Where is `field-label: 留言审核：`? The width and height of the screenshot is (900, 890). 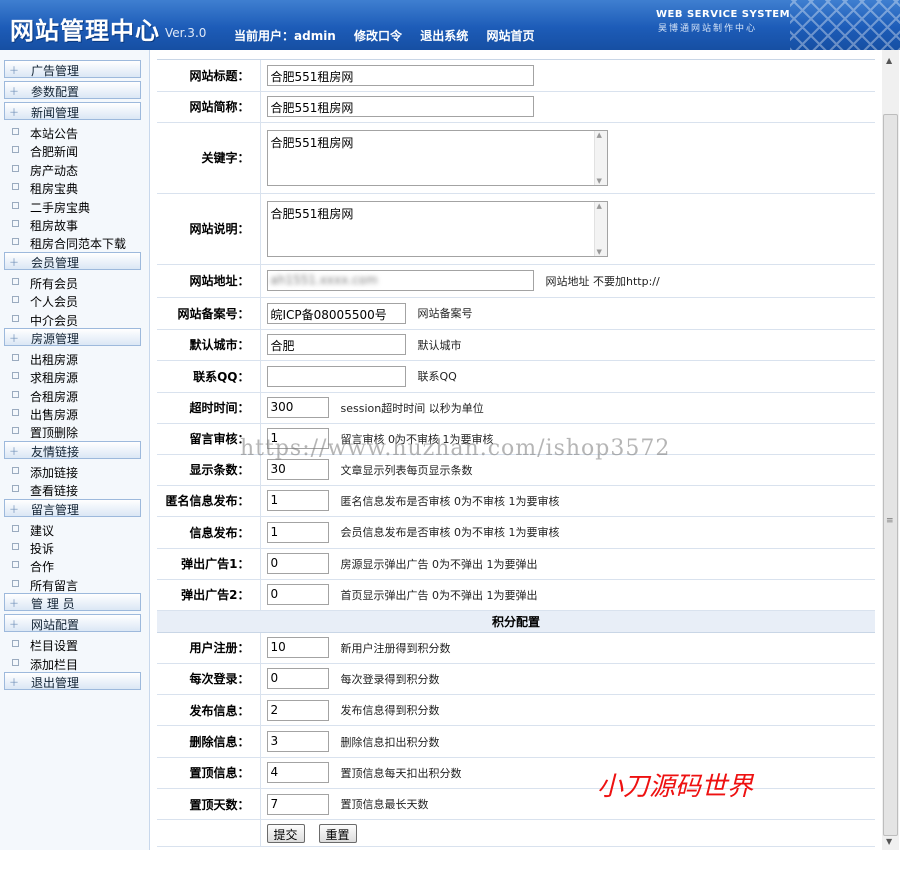
field-label: 留言审核： is located at coordinates (209, 439).